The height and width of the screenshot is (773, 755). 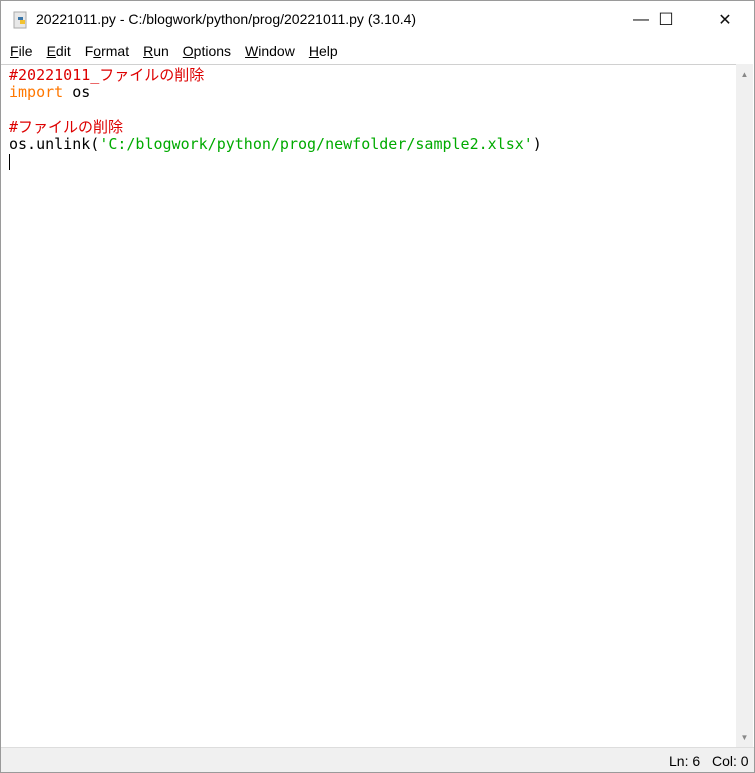 I want to click on menu-run: Run, so click(x=156, y=51).